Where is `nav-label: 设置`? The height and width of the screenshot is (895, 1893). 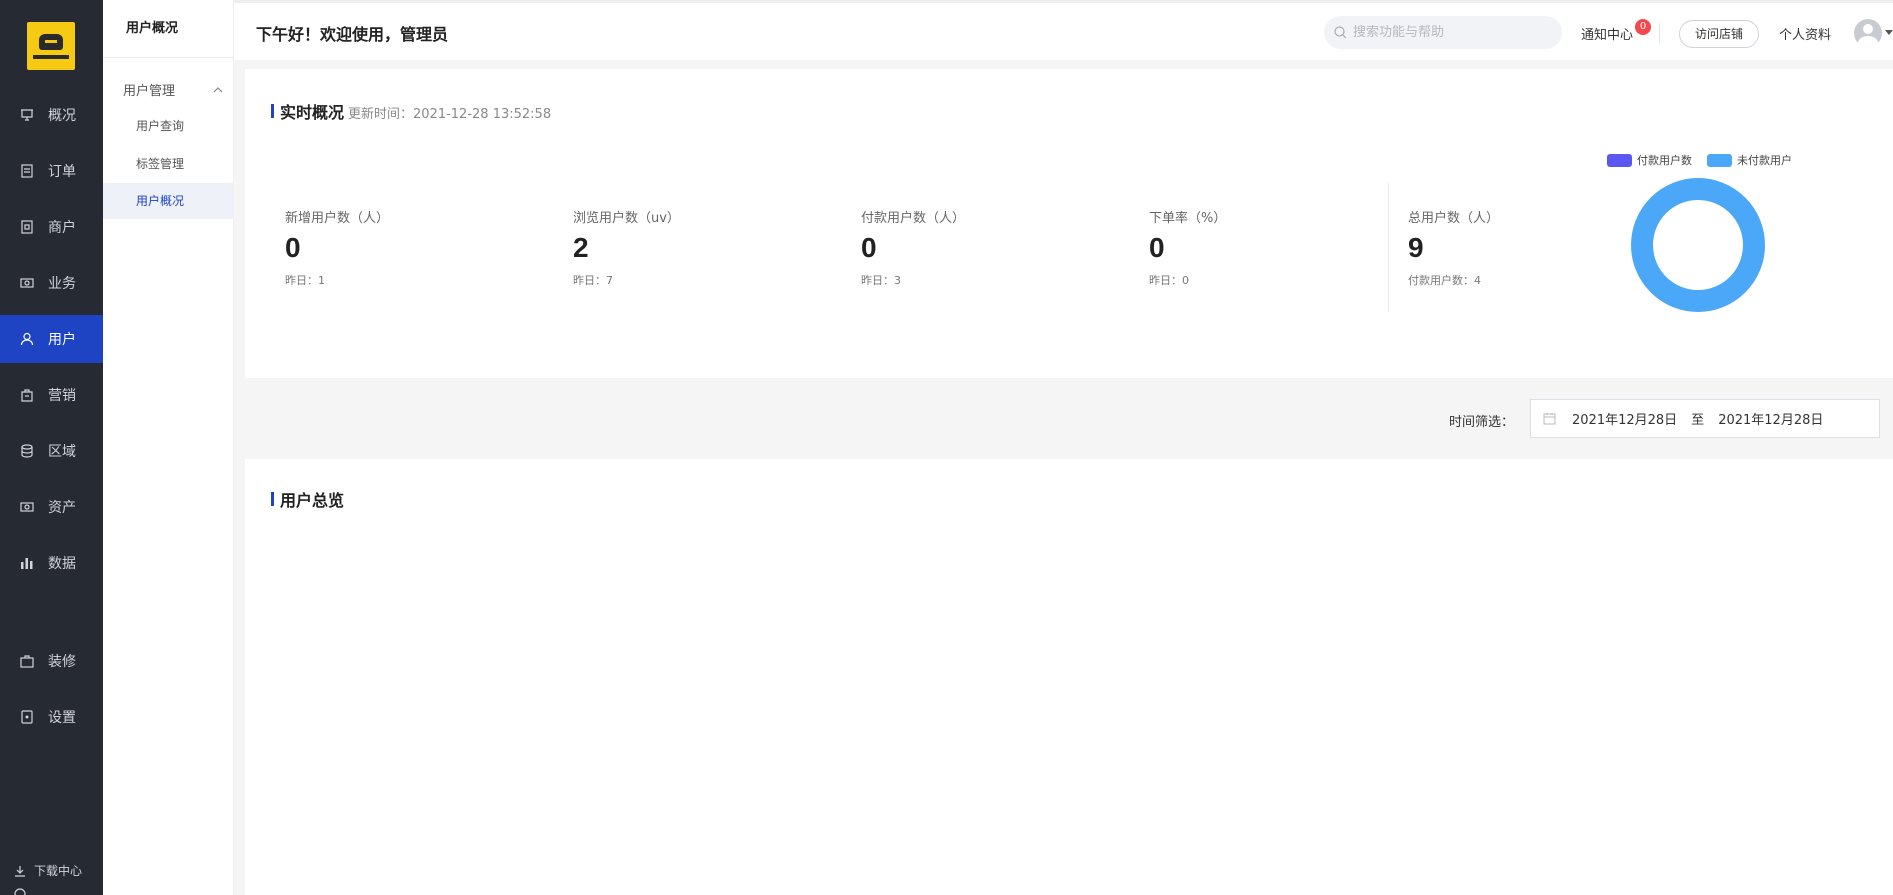 nav-label: 设置 is located at coordinates (62, 718).